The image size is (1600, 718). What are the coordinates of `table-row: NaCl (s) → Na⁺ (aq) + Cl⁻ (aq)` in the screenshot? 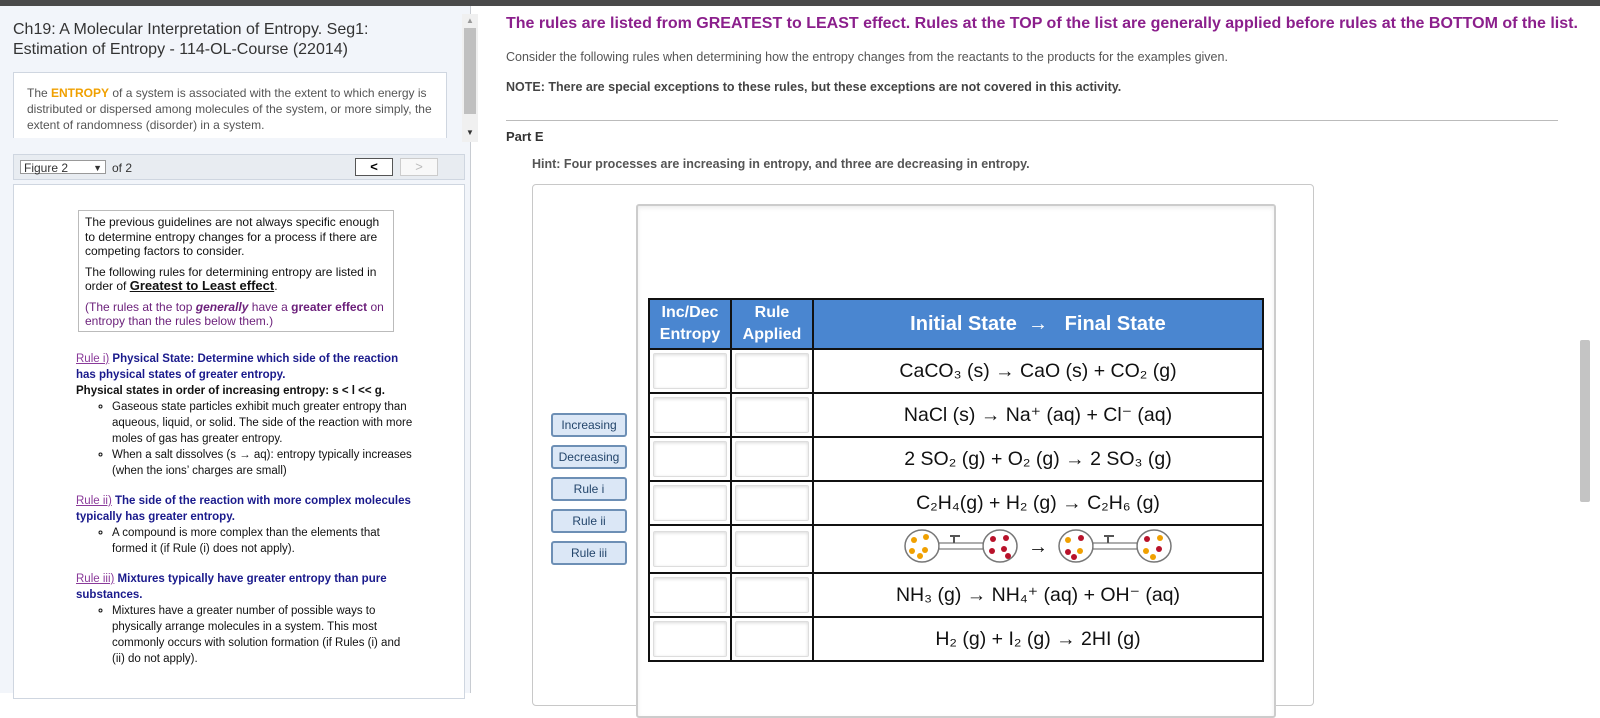 It's located at (956, 415).